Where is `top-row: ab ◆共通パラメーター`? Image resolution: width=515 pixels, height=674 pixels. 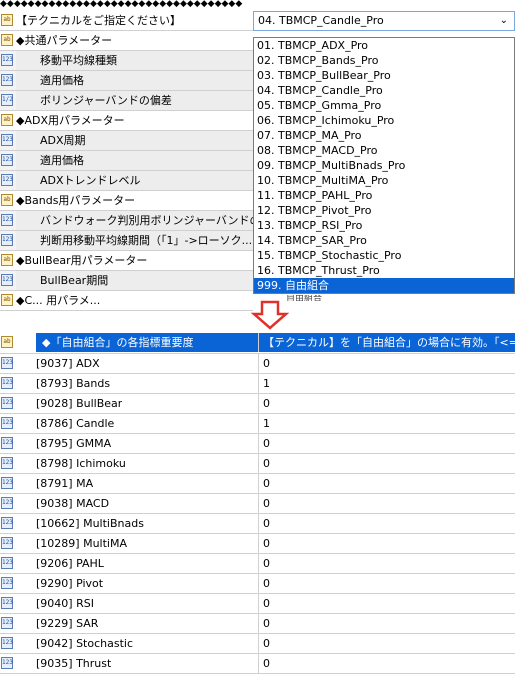 top-row: ab ◆共通パラメーター is located at coordinates (126, 41).